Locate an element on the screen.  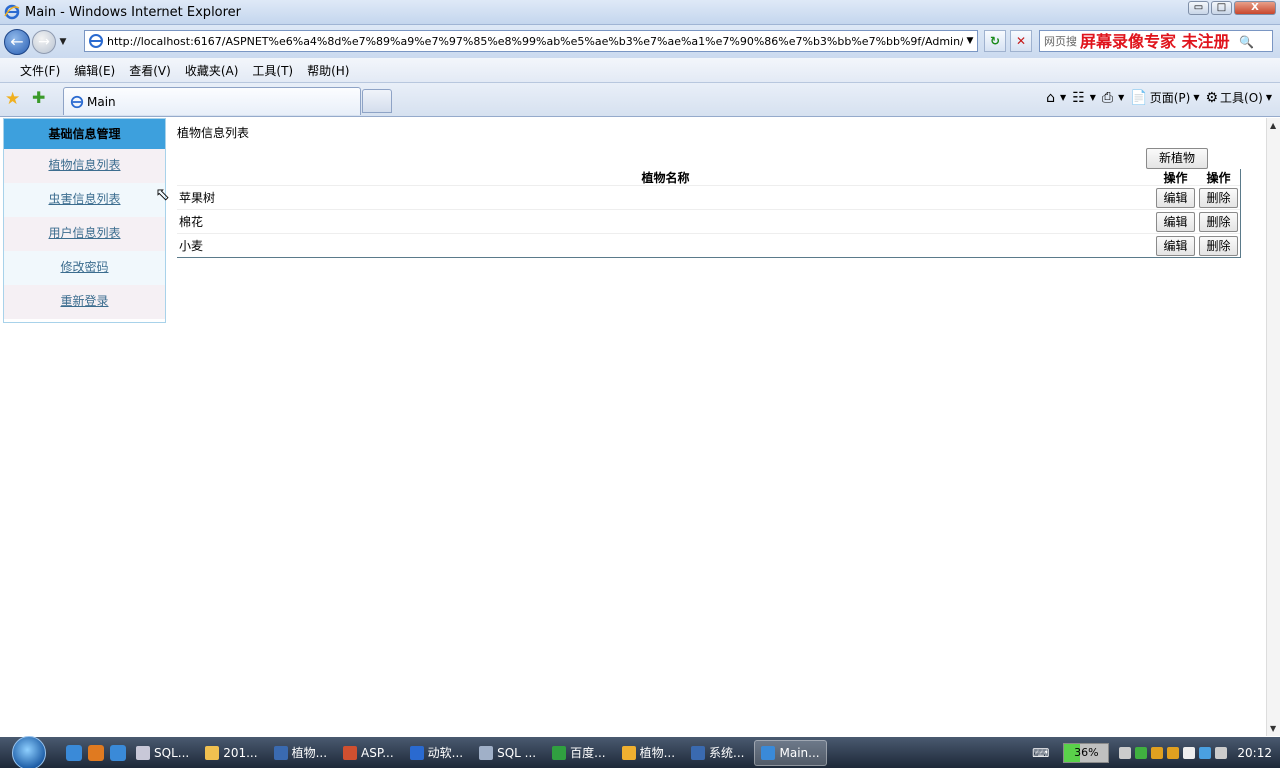
keyboard-icon: ⌨ is located at coordinates (1040, 753).